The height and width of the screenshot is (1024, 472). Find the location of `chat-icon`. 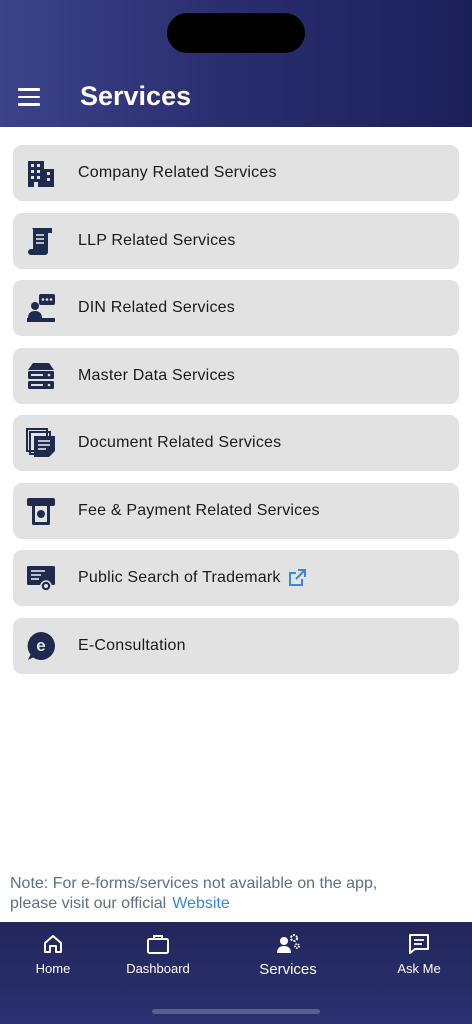

chat-icon is located at coordinates (419, 944).